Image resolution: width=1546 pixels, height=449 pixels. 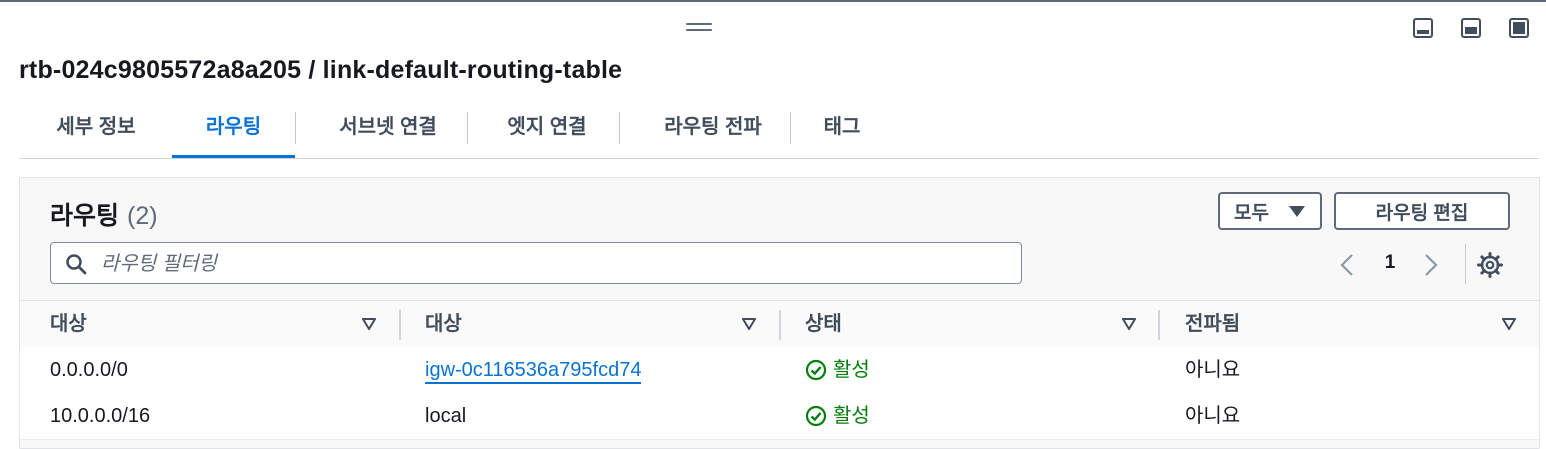 I want to click on target-link: igw-0c116536a795fcd74, so click(x=533, y=371).